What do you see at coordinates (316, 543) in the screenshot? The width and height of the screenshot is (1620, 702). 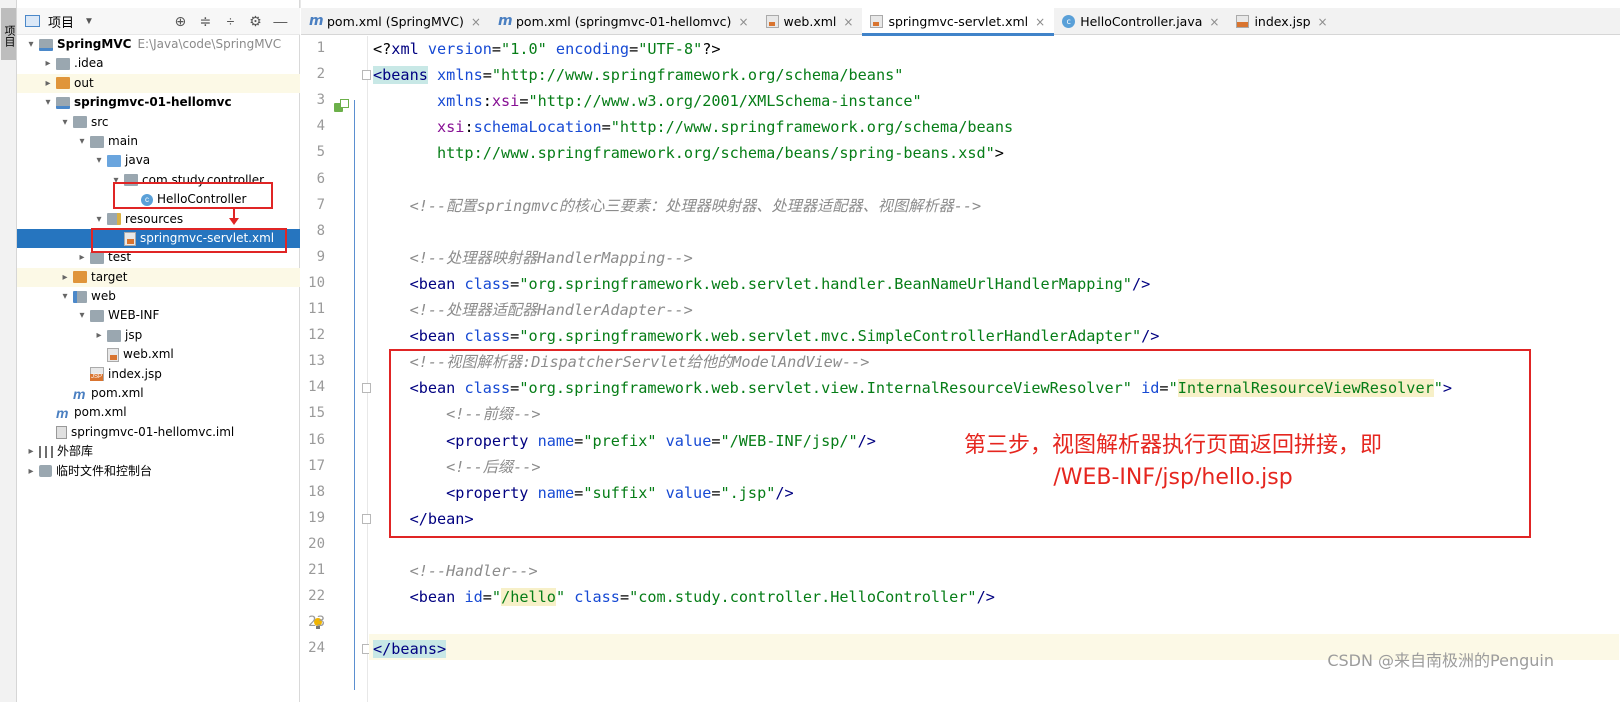 I see `line-number: 20` at bounding box center [316, 543].